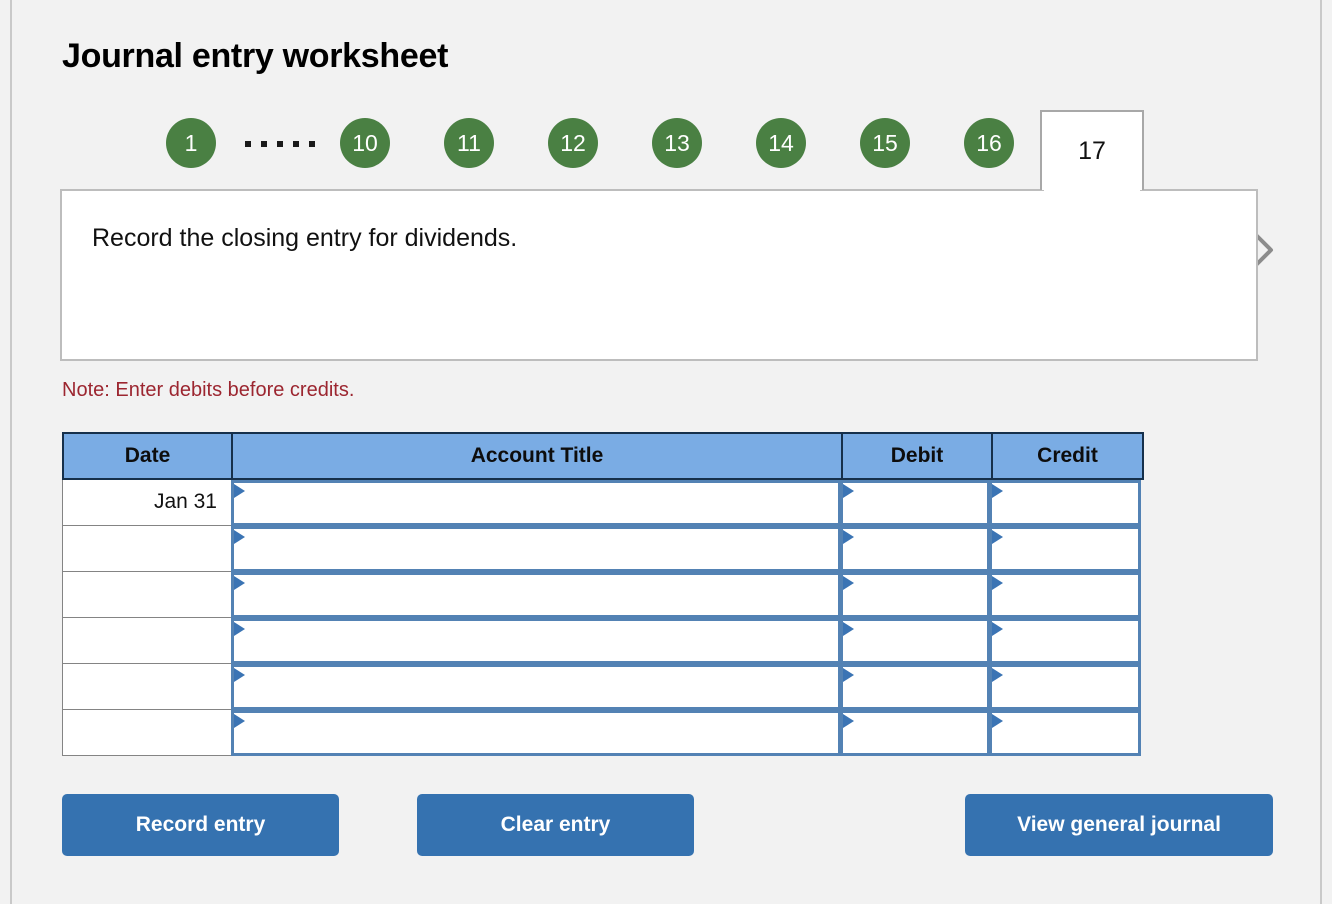 This screenshot has height=904, width=1332. What do you see at coordinates (365, 143) in the screenshot?
I see `step-pill-10: 10` at bounding box center [365, 143].